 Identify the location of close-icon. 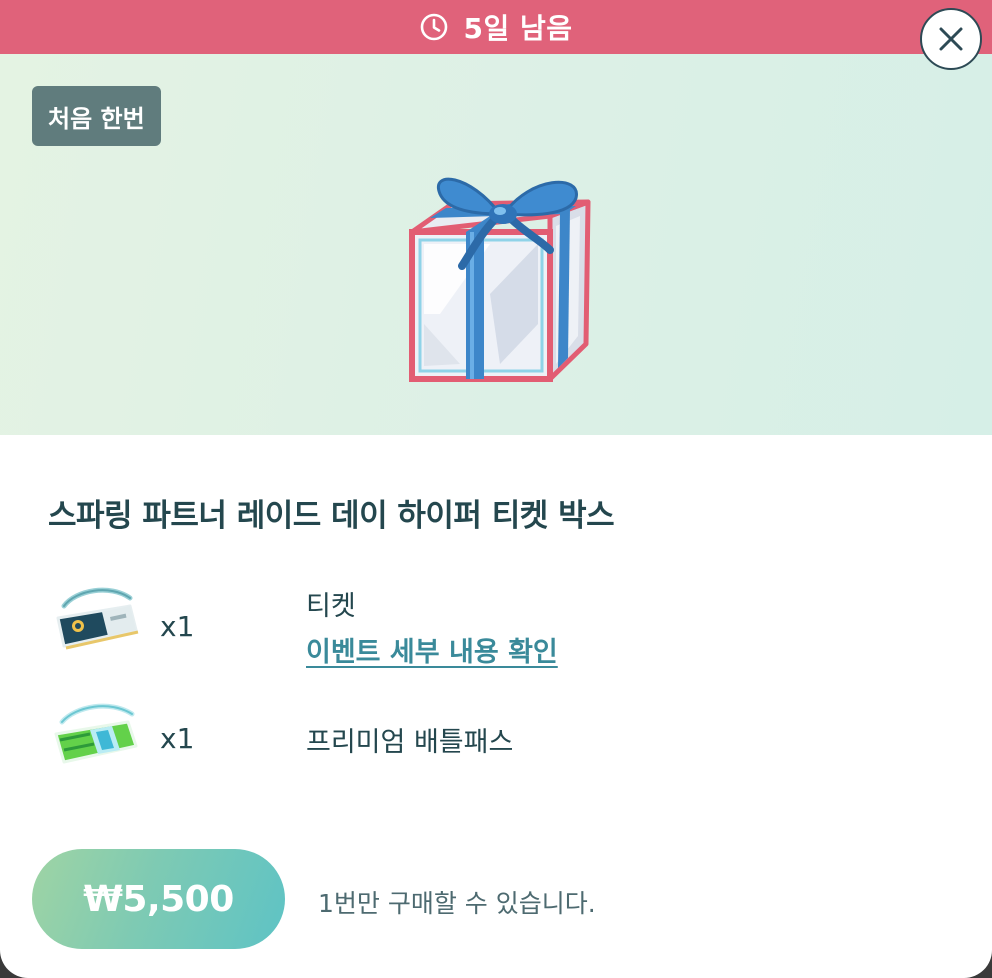
(951, 39).